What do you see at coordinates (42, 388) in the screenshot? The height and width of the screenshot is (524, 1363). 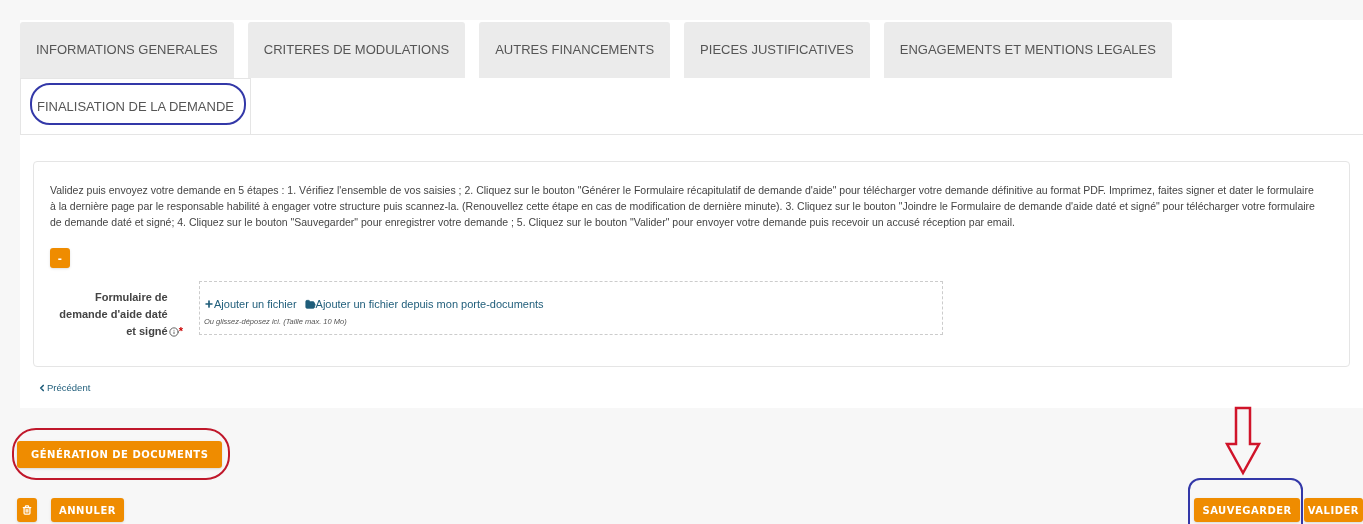 I see `chevron-left-icon` at bounding box center [42, 388].